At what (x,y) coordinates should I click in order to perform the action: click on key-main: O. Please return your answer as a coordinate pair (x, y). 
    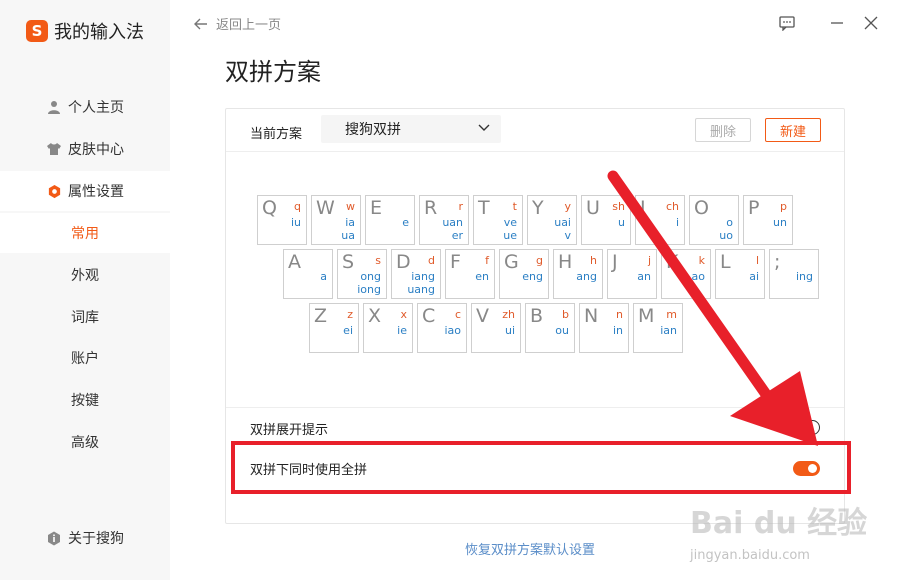
    Looking at the image, I should click on (701, 208).